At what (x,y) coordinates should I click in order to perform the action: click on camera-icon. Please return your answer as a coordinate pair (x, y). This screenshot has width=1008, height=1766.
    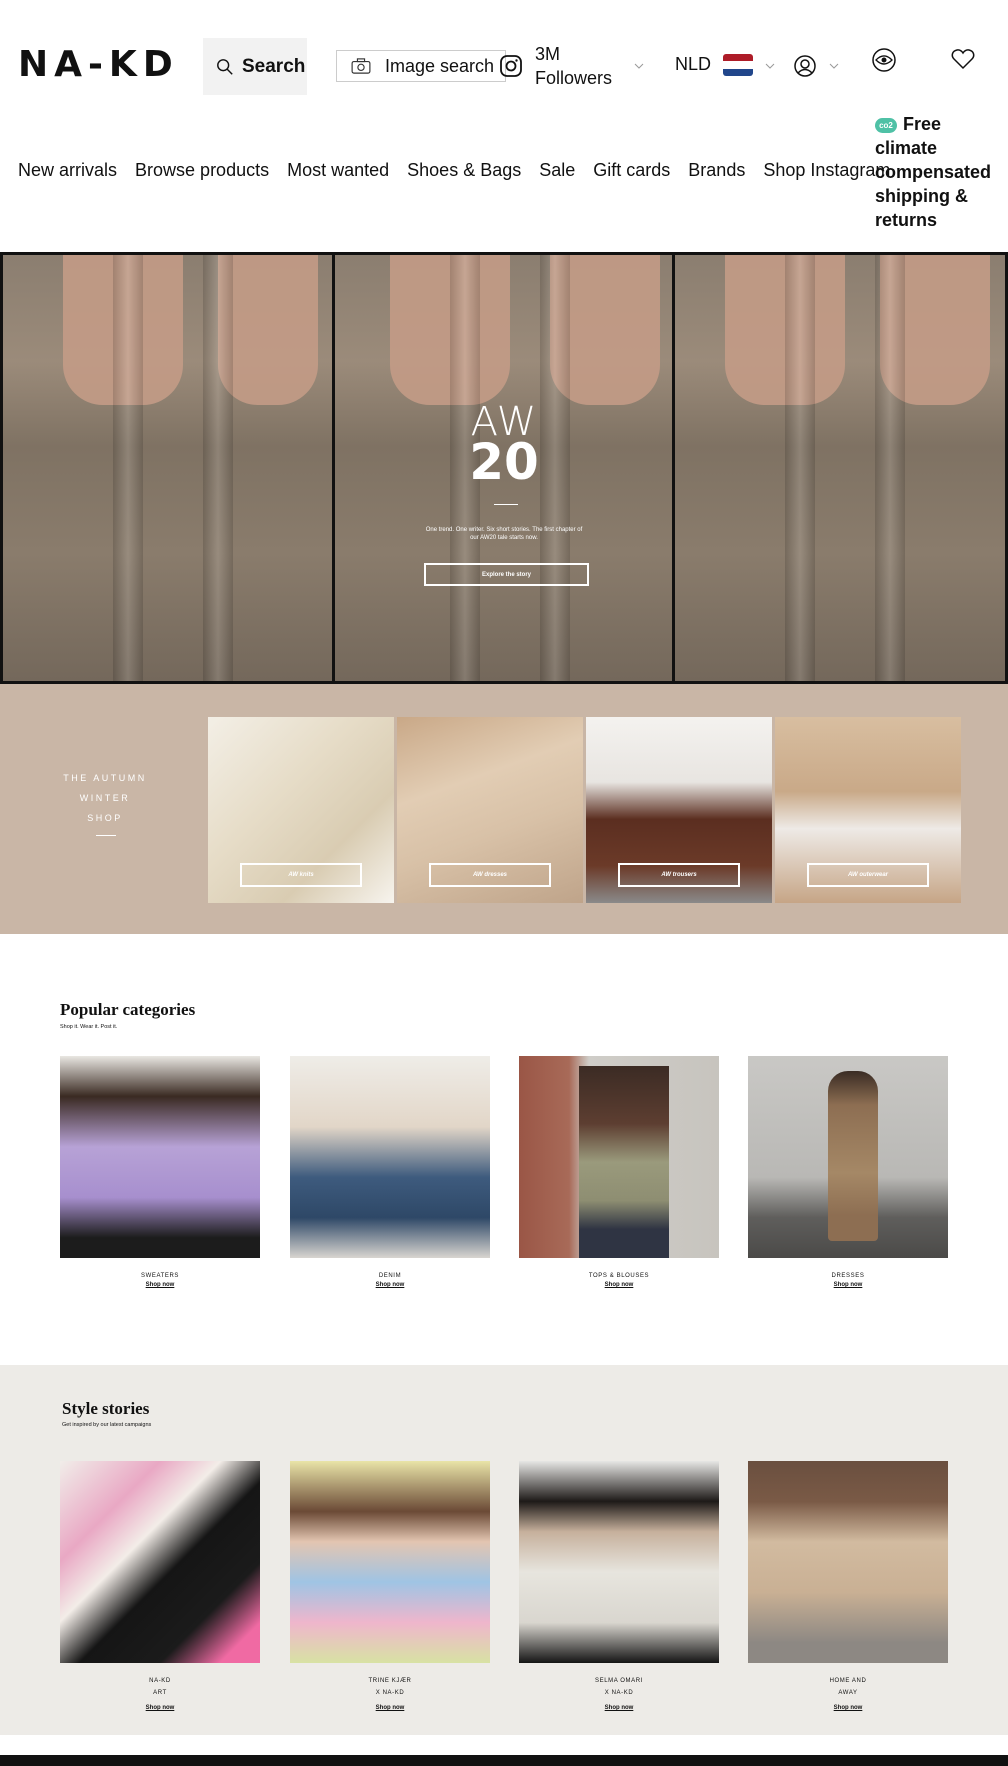
    Looking at the image, I should click on (361, 66).